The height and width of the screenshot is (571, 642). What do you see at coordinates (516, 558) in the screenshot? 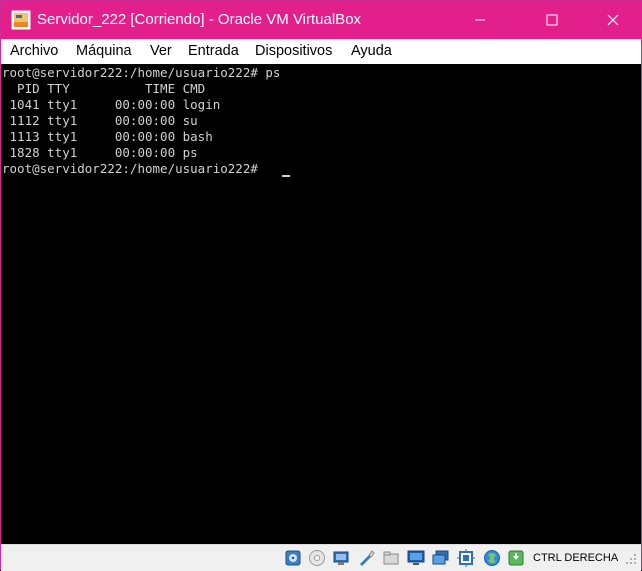
I see `mouse-integration-icon` at bounding box center [516, 558].